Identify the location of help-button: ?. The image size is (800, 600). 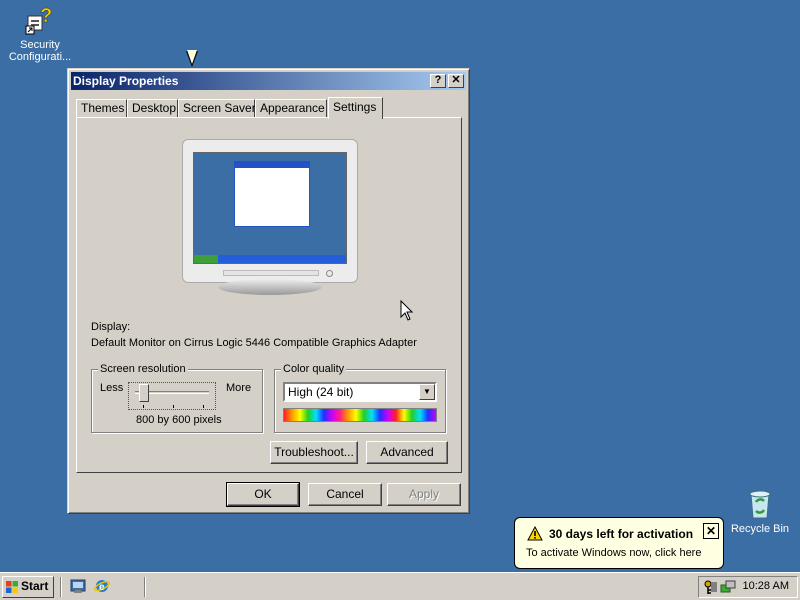
(438, 81).